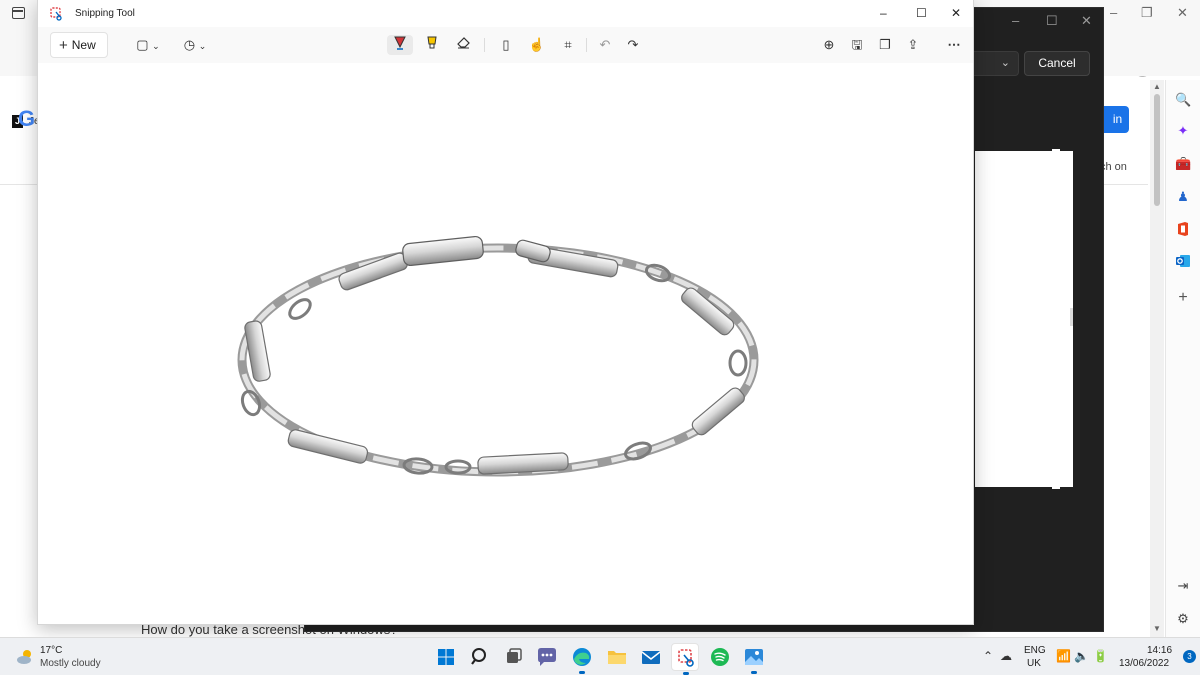  I want to click on edge-icon, so click(582, 657).